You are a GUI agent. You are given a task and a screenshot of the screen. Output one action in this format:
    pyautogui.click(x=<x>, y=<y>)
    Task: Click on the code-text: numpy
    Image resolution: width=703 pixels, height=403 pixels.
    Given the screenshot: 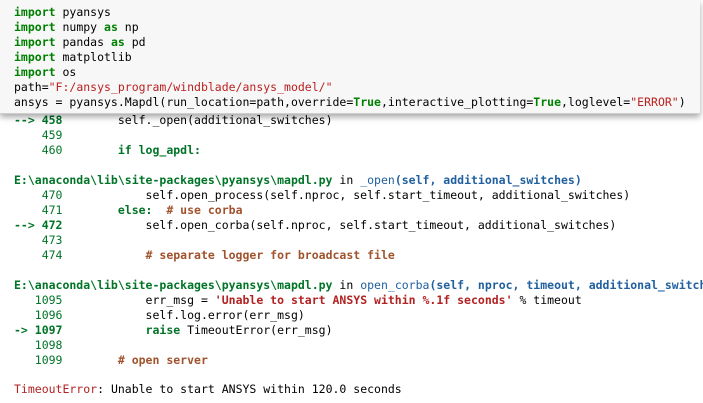 What is the action you would take?
    pyautogui.click(x=80, y=27)
    